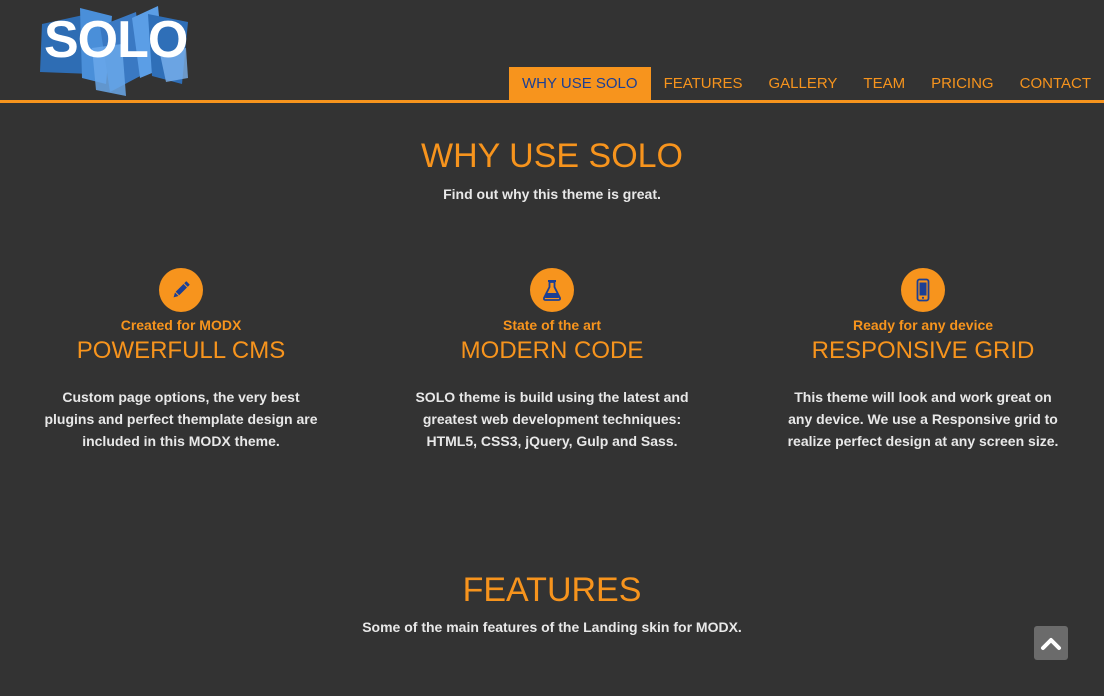  Describe the element at coordinates (552, 156) in the screenshot. I see `why-section-title: WHY USE SOLO` at that location.